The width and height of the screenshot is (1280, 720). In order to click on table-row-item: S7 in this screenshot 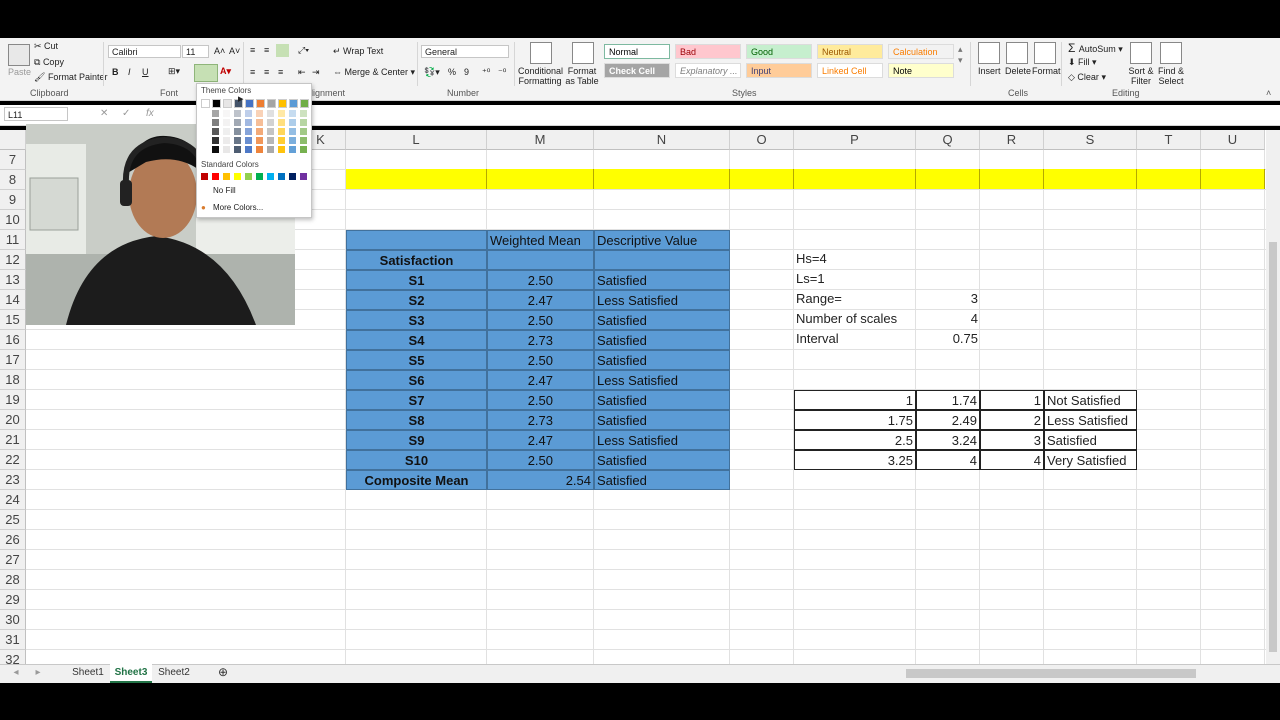, I will do `click(416, 400)`.